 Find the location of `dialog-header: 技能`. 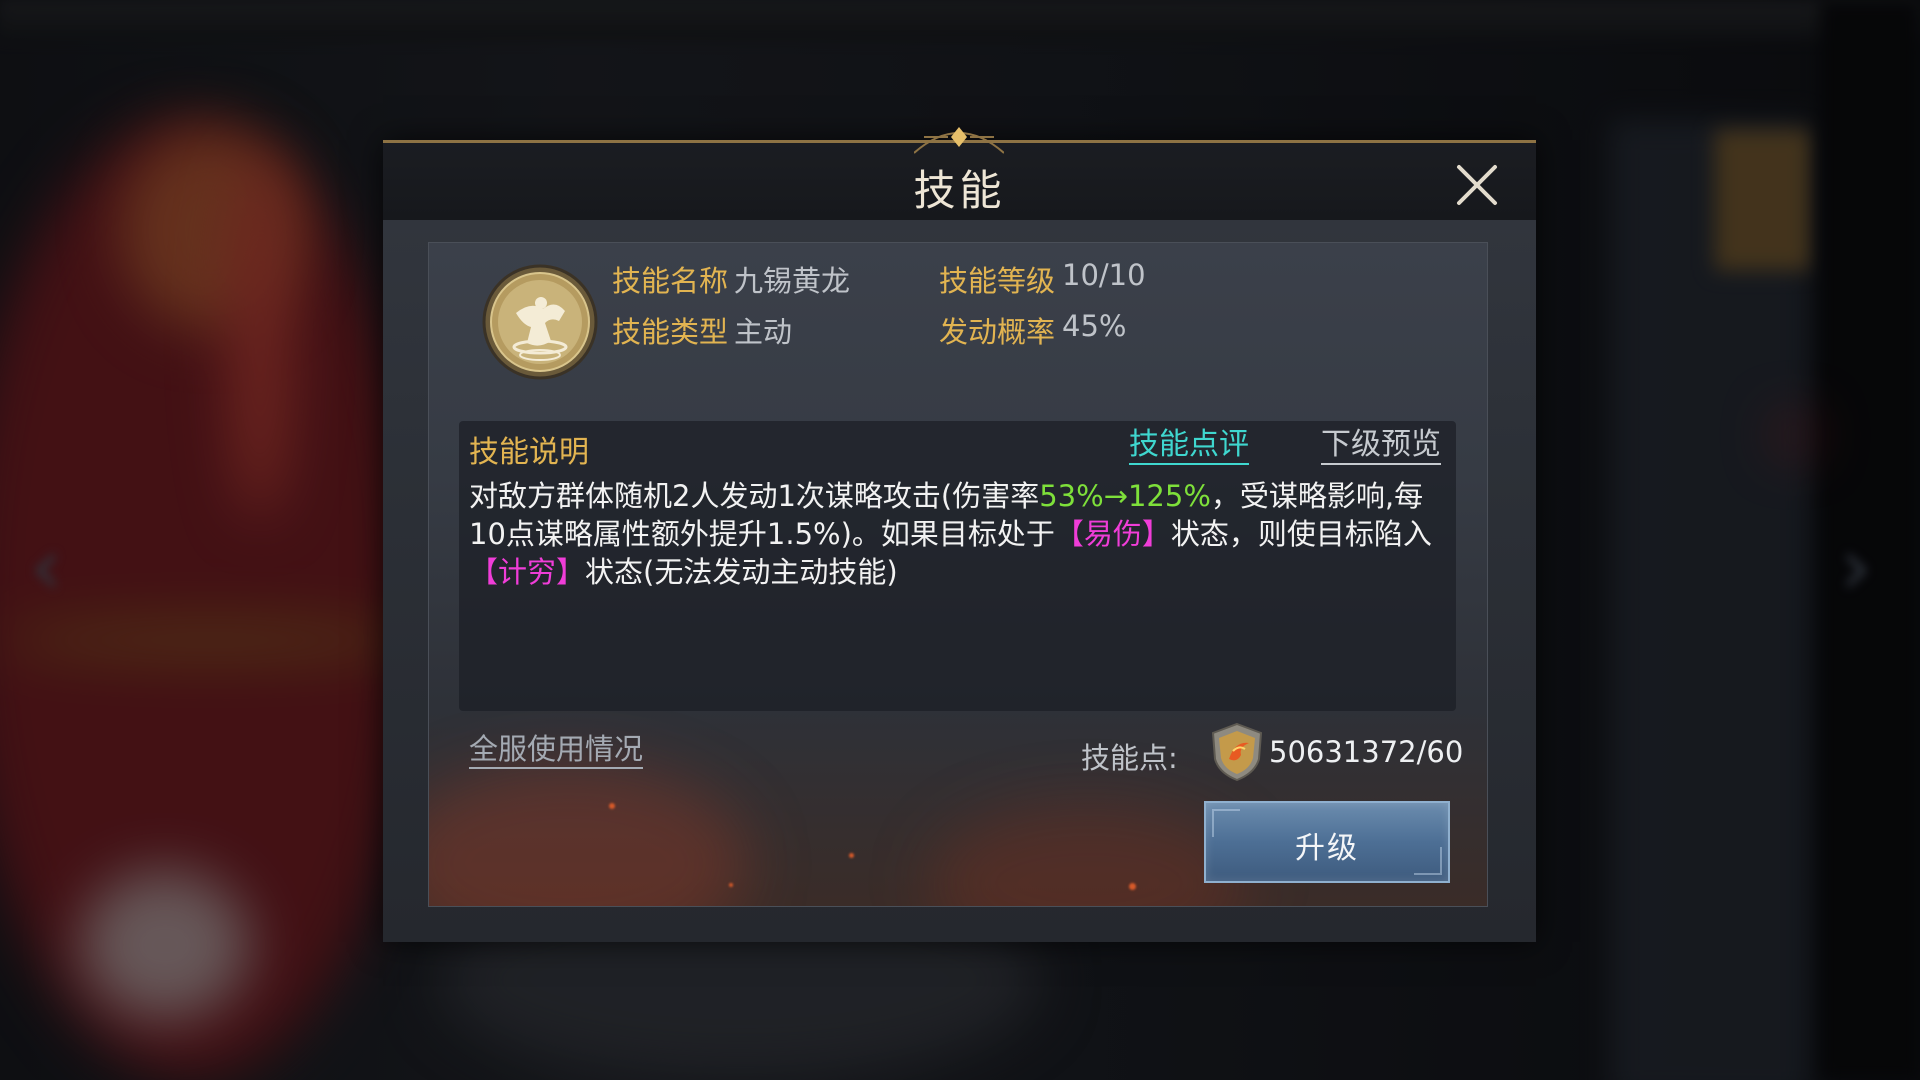

dialog-header: 技能 is located at coordinates (959, 173).